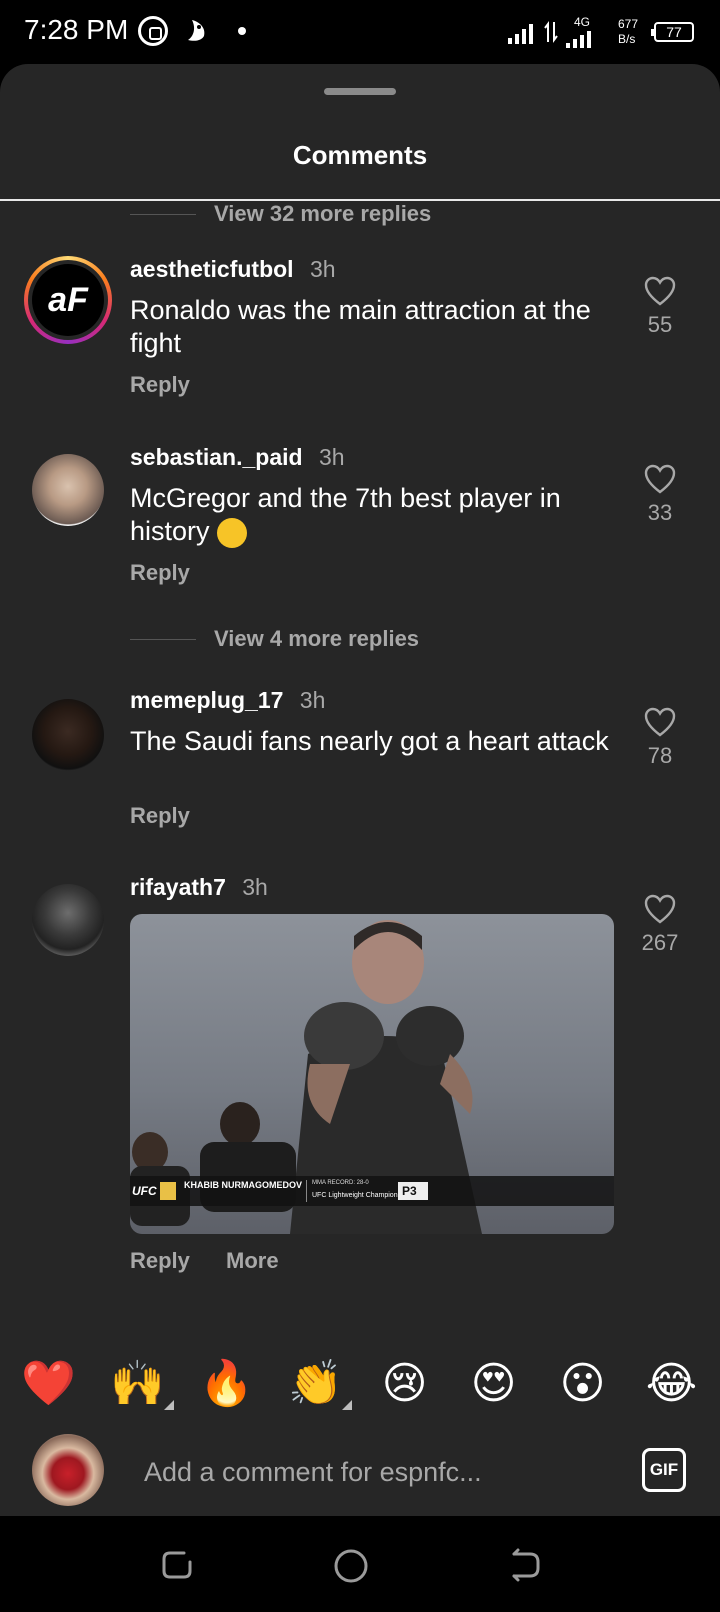 The width and height of the screenshot is (720, 1612). What do you see at coordinates (317, 638) in the screenshot?
I see `view-more-replies-label: View 4 more replies` at bounding box center [317, 638].